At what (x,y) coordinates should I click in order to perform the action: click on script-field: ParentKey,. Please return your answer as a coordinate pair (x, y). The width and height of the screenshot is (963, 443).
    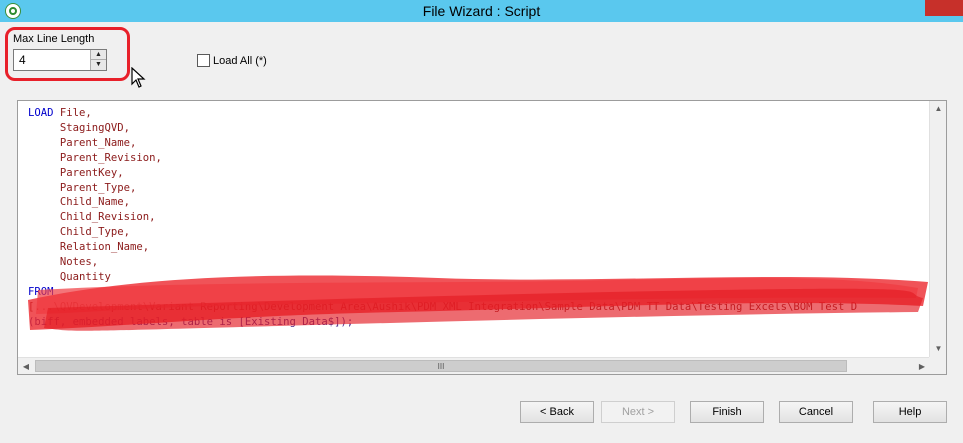
    Looking at the image, I should click on (91, 172).